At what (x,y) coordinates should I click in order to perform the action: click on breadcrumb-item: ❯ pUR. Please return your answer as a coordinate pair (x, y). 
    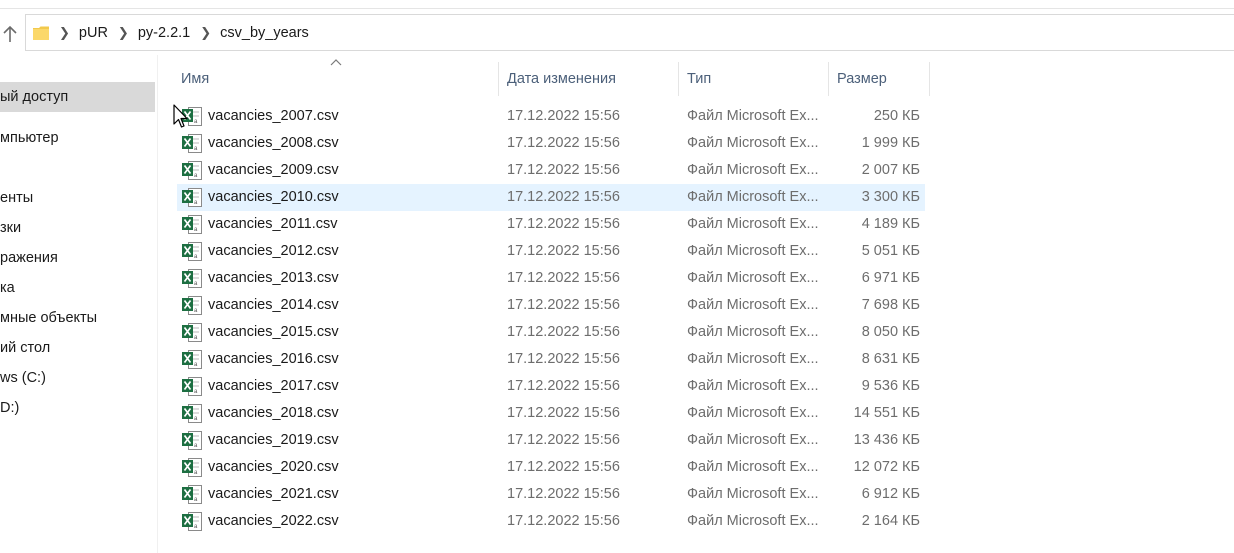
    Looking at the image, I should click on (78, 33).